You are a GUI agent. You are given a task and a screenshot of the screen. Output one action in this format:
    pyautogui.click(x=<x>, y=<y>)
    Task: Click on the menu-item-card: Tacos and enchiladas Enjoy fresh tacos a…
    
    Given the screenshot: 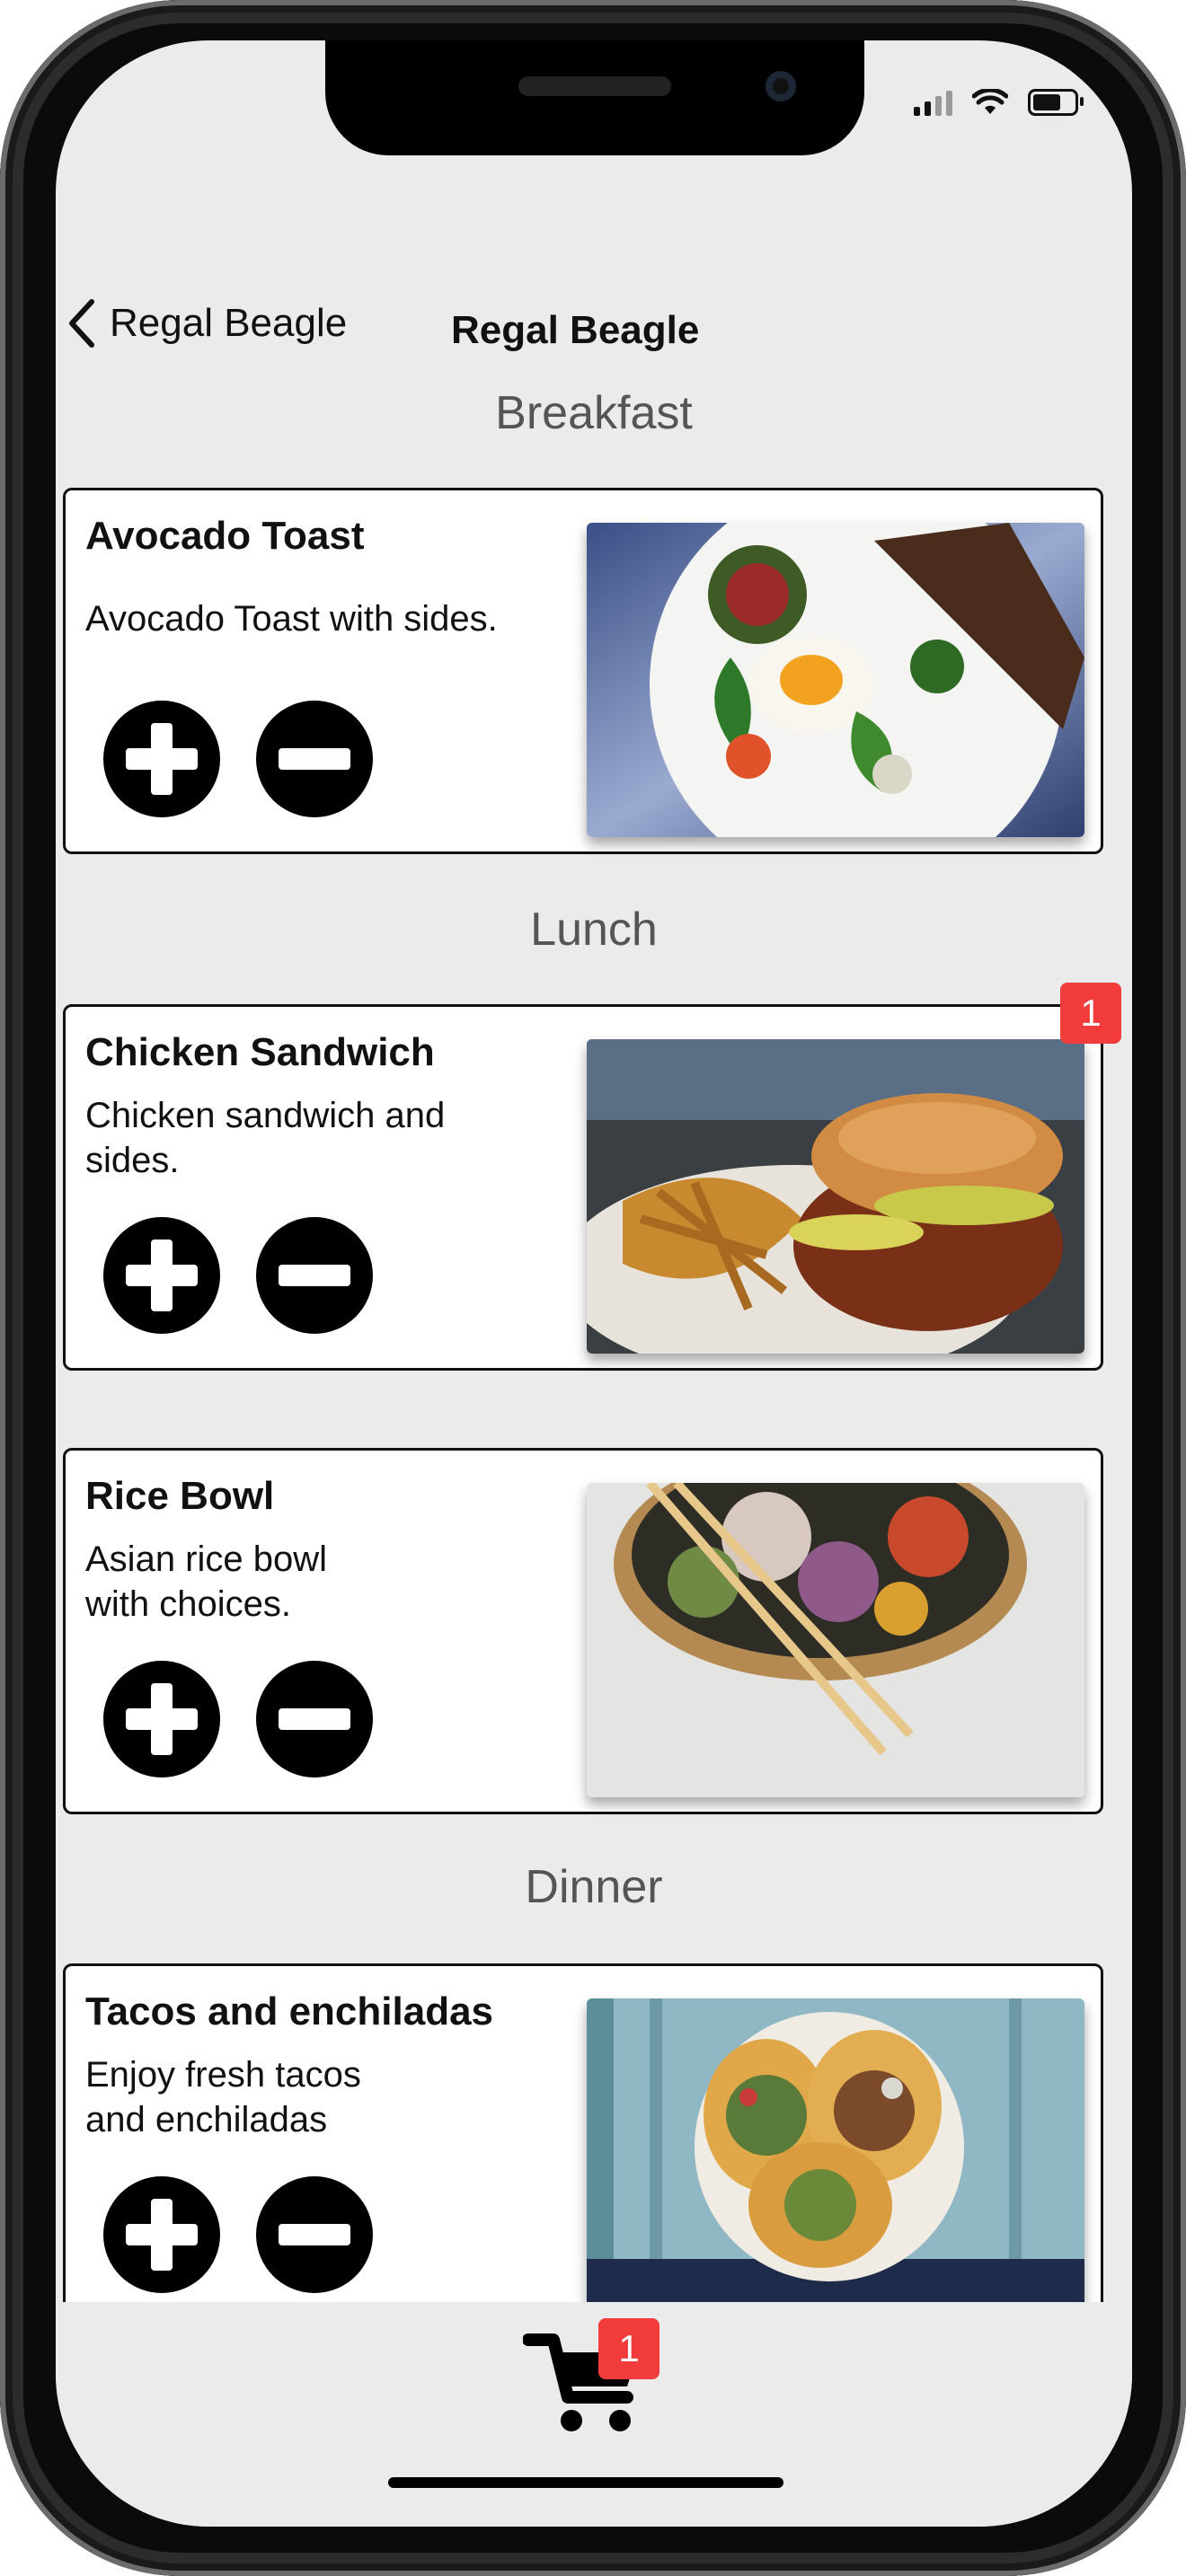 What is the action you would take?
    pyautogui.click(x=583, y=2146)
    